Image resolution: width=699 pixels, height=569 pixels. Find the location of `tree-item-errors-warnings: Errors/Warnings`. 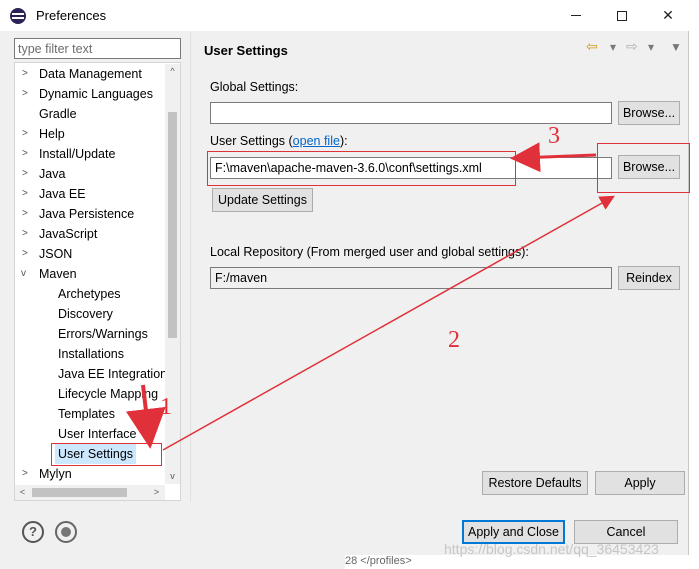

tree-item-errors-warnings: Errors/Warnings is located at coordinates (103, 334).